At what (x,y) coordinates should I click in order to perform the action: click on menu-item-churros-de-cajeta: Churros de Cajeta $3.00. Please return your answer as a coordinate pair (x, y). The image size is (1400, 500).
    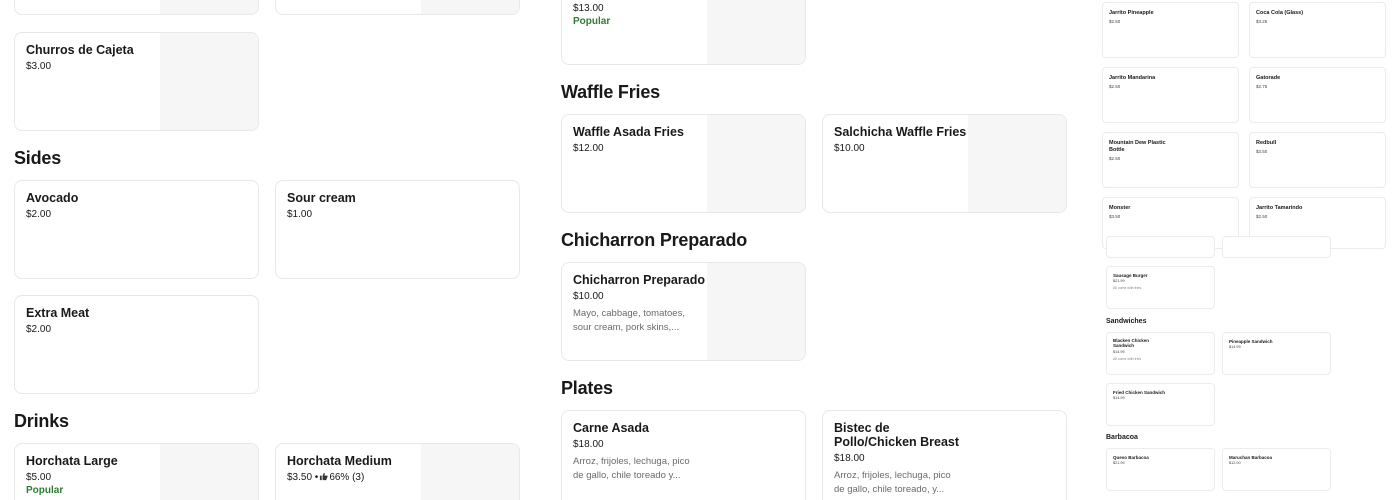
    Looking at the image, I should click on (136, 81).